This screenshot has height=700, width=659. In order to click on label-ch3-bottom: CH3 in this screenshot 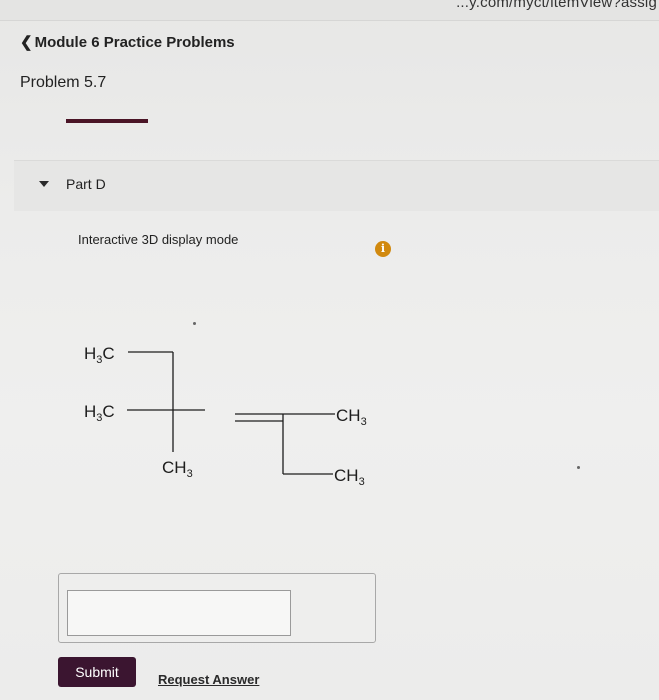, I will do `click(177, 469)`.